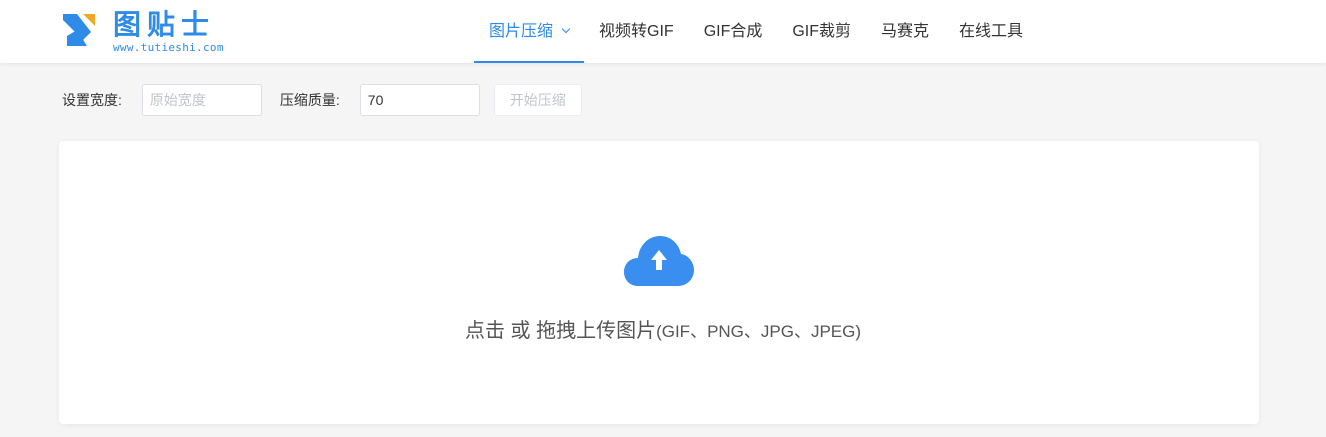  I want to click on nav-item-label: 马赛克, so click(905, 31).